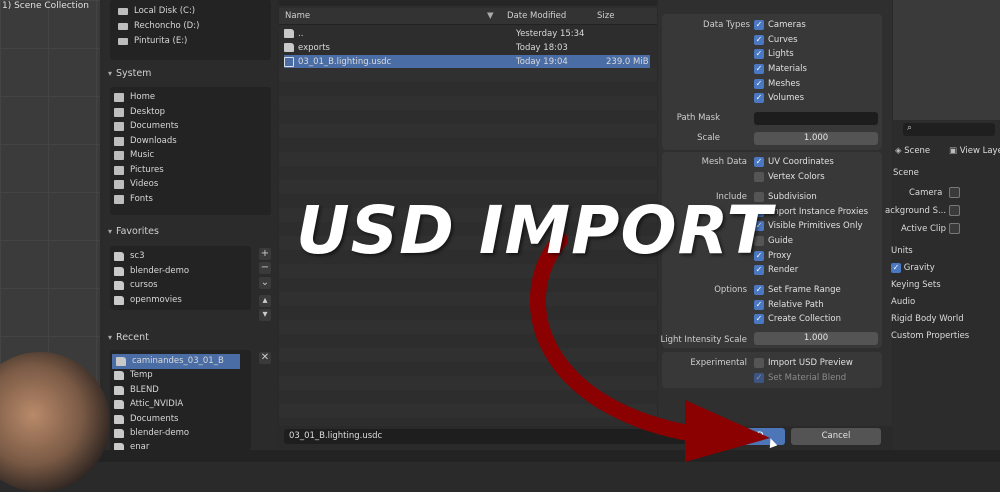 This screenshot has width=1000, height=492. I want to click on recent-item: Documents, so click(144, 419).